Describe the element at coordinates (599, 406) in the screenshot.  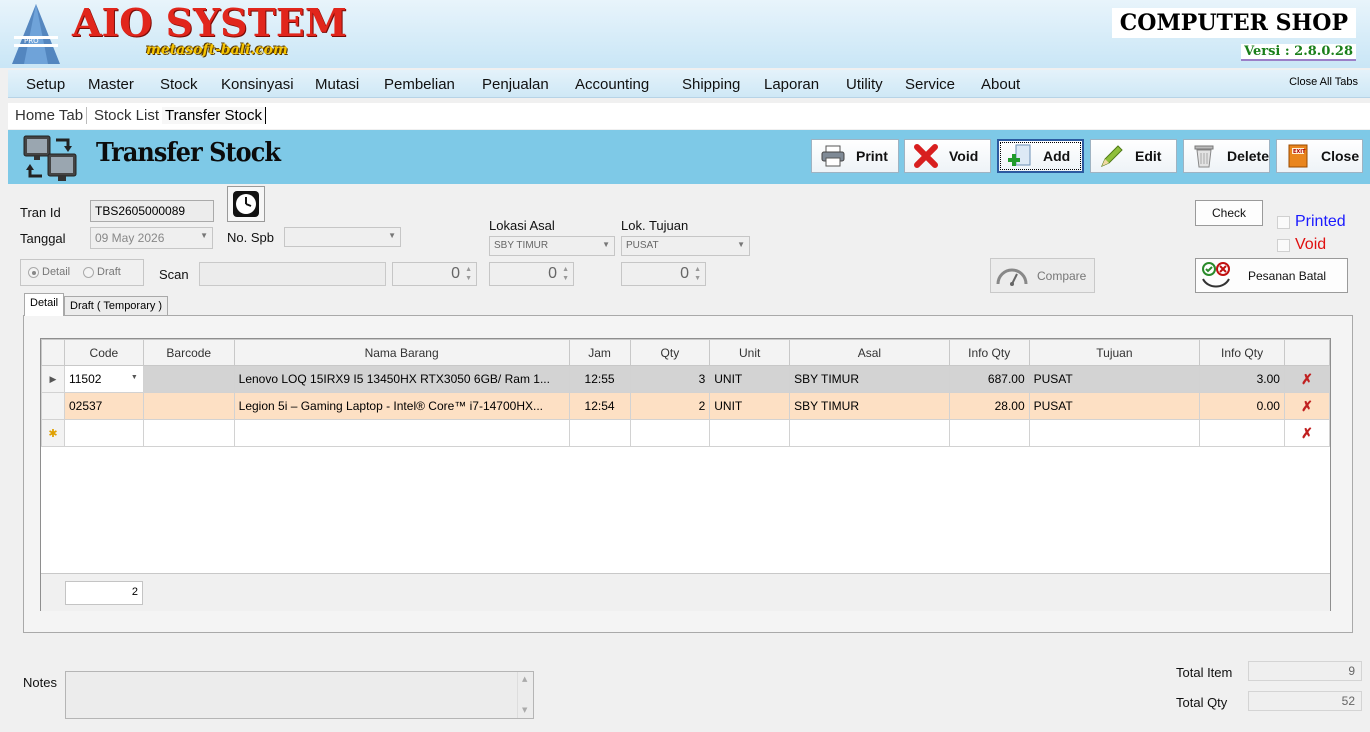
I see `jam-cell: 12:54` at that location.